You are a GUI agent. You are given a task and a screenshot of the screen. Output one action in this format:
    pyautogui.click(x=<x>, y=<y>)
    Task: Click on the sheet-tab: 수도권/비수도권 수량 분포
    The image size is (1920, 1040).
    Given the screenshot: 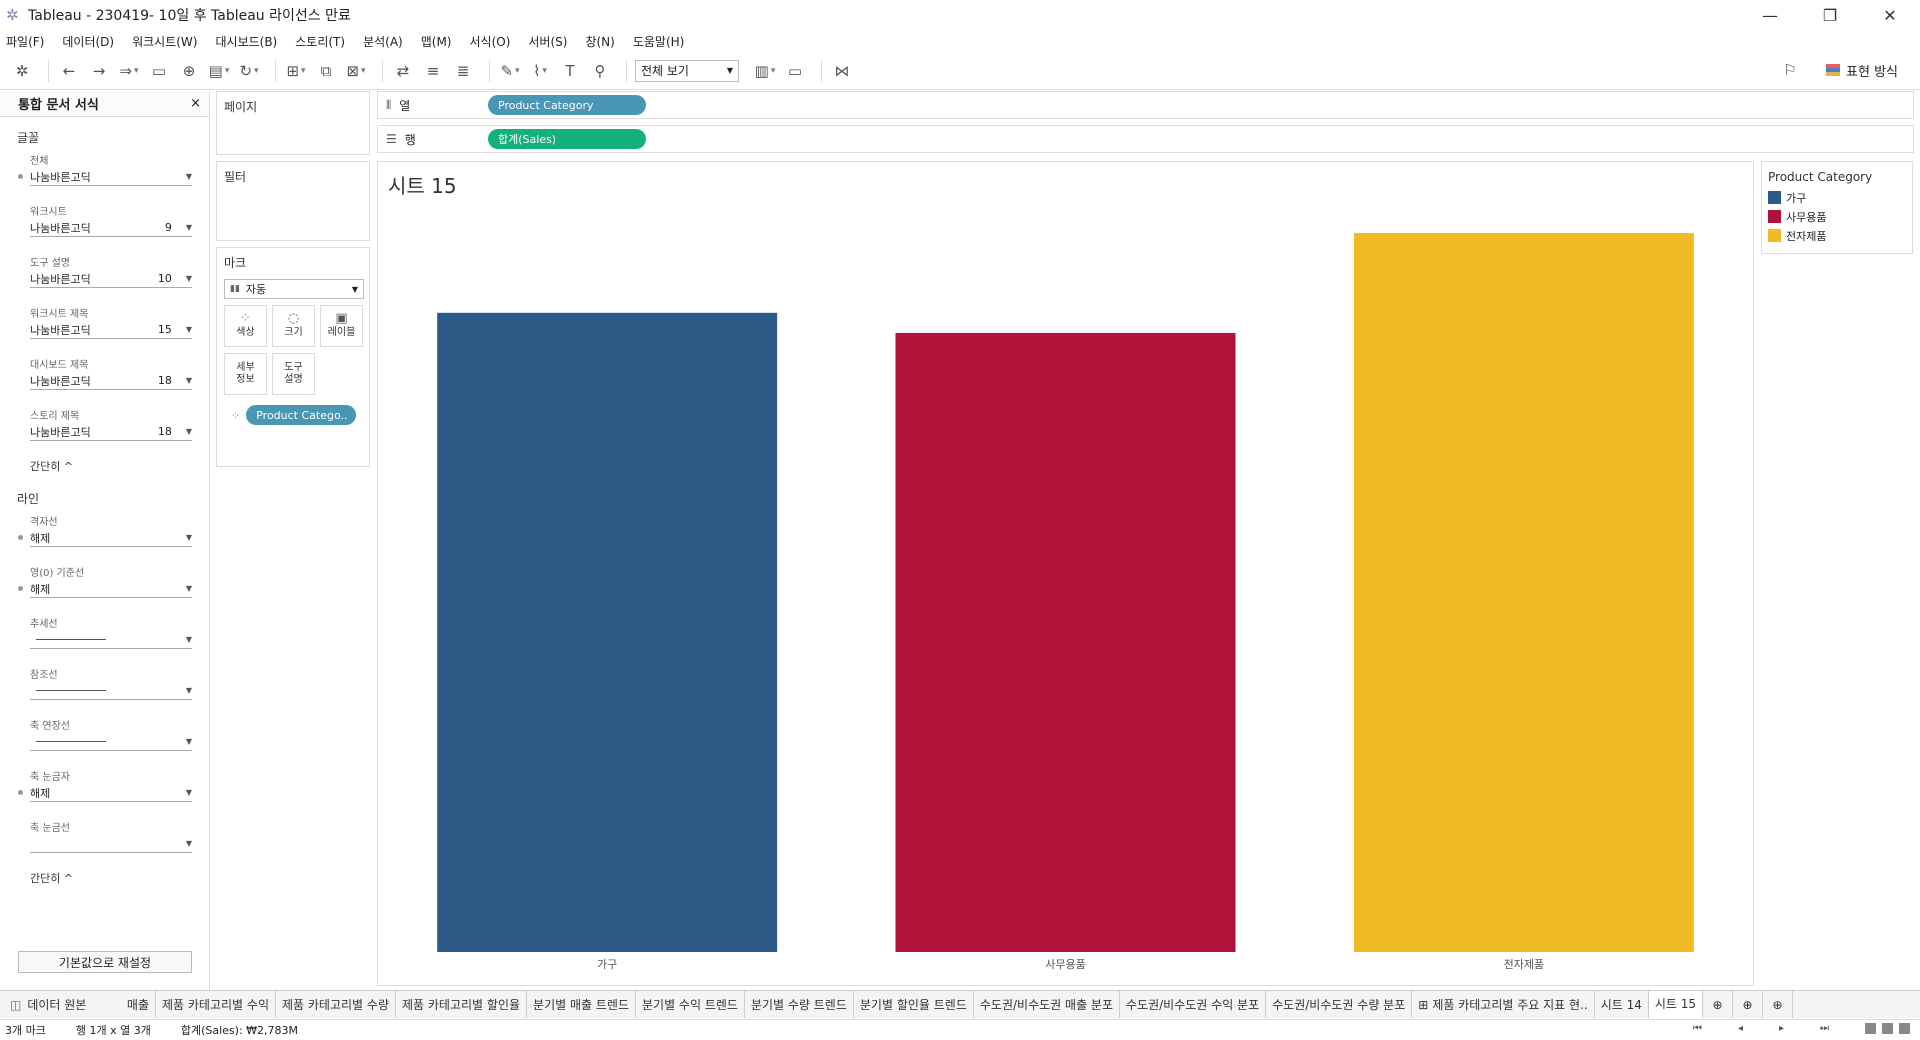 What is the action you would take?
    pyautogui.click(x=1339, y=1004)
    